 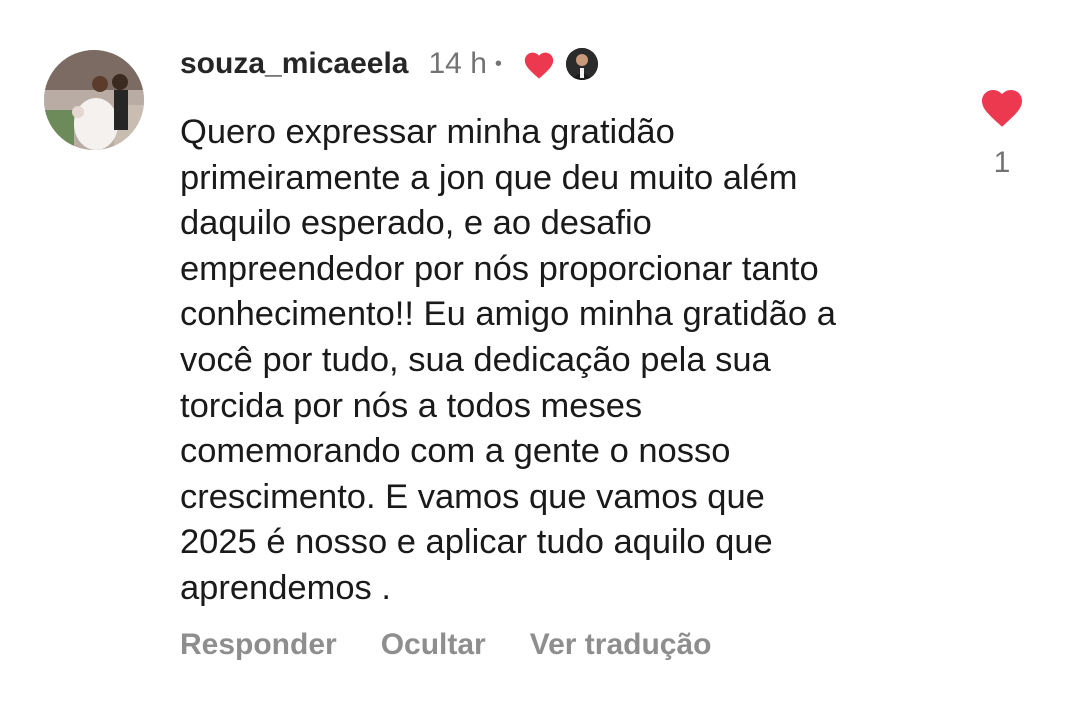 I want to click on avatar, so click(x=94, y=100).